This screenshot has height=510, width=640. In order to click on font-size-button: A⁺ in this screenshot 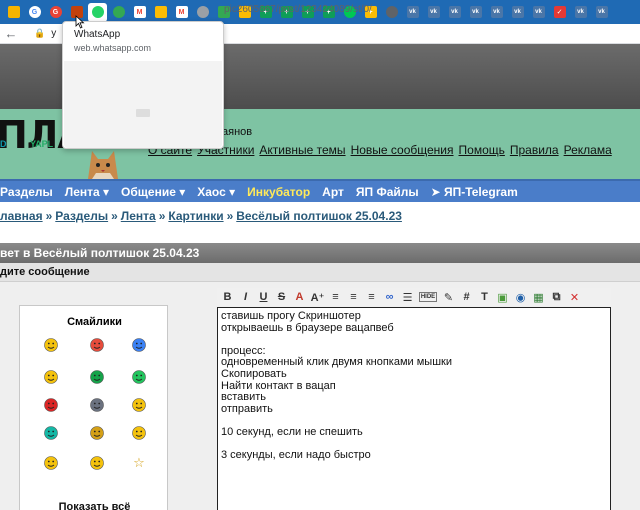, I will do `click(318, 297)`.